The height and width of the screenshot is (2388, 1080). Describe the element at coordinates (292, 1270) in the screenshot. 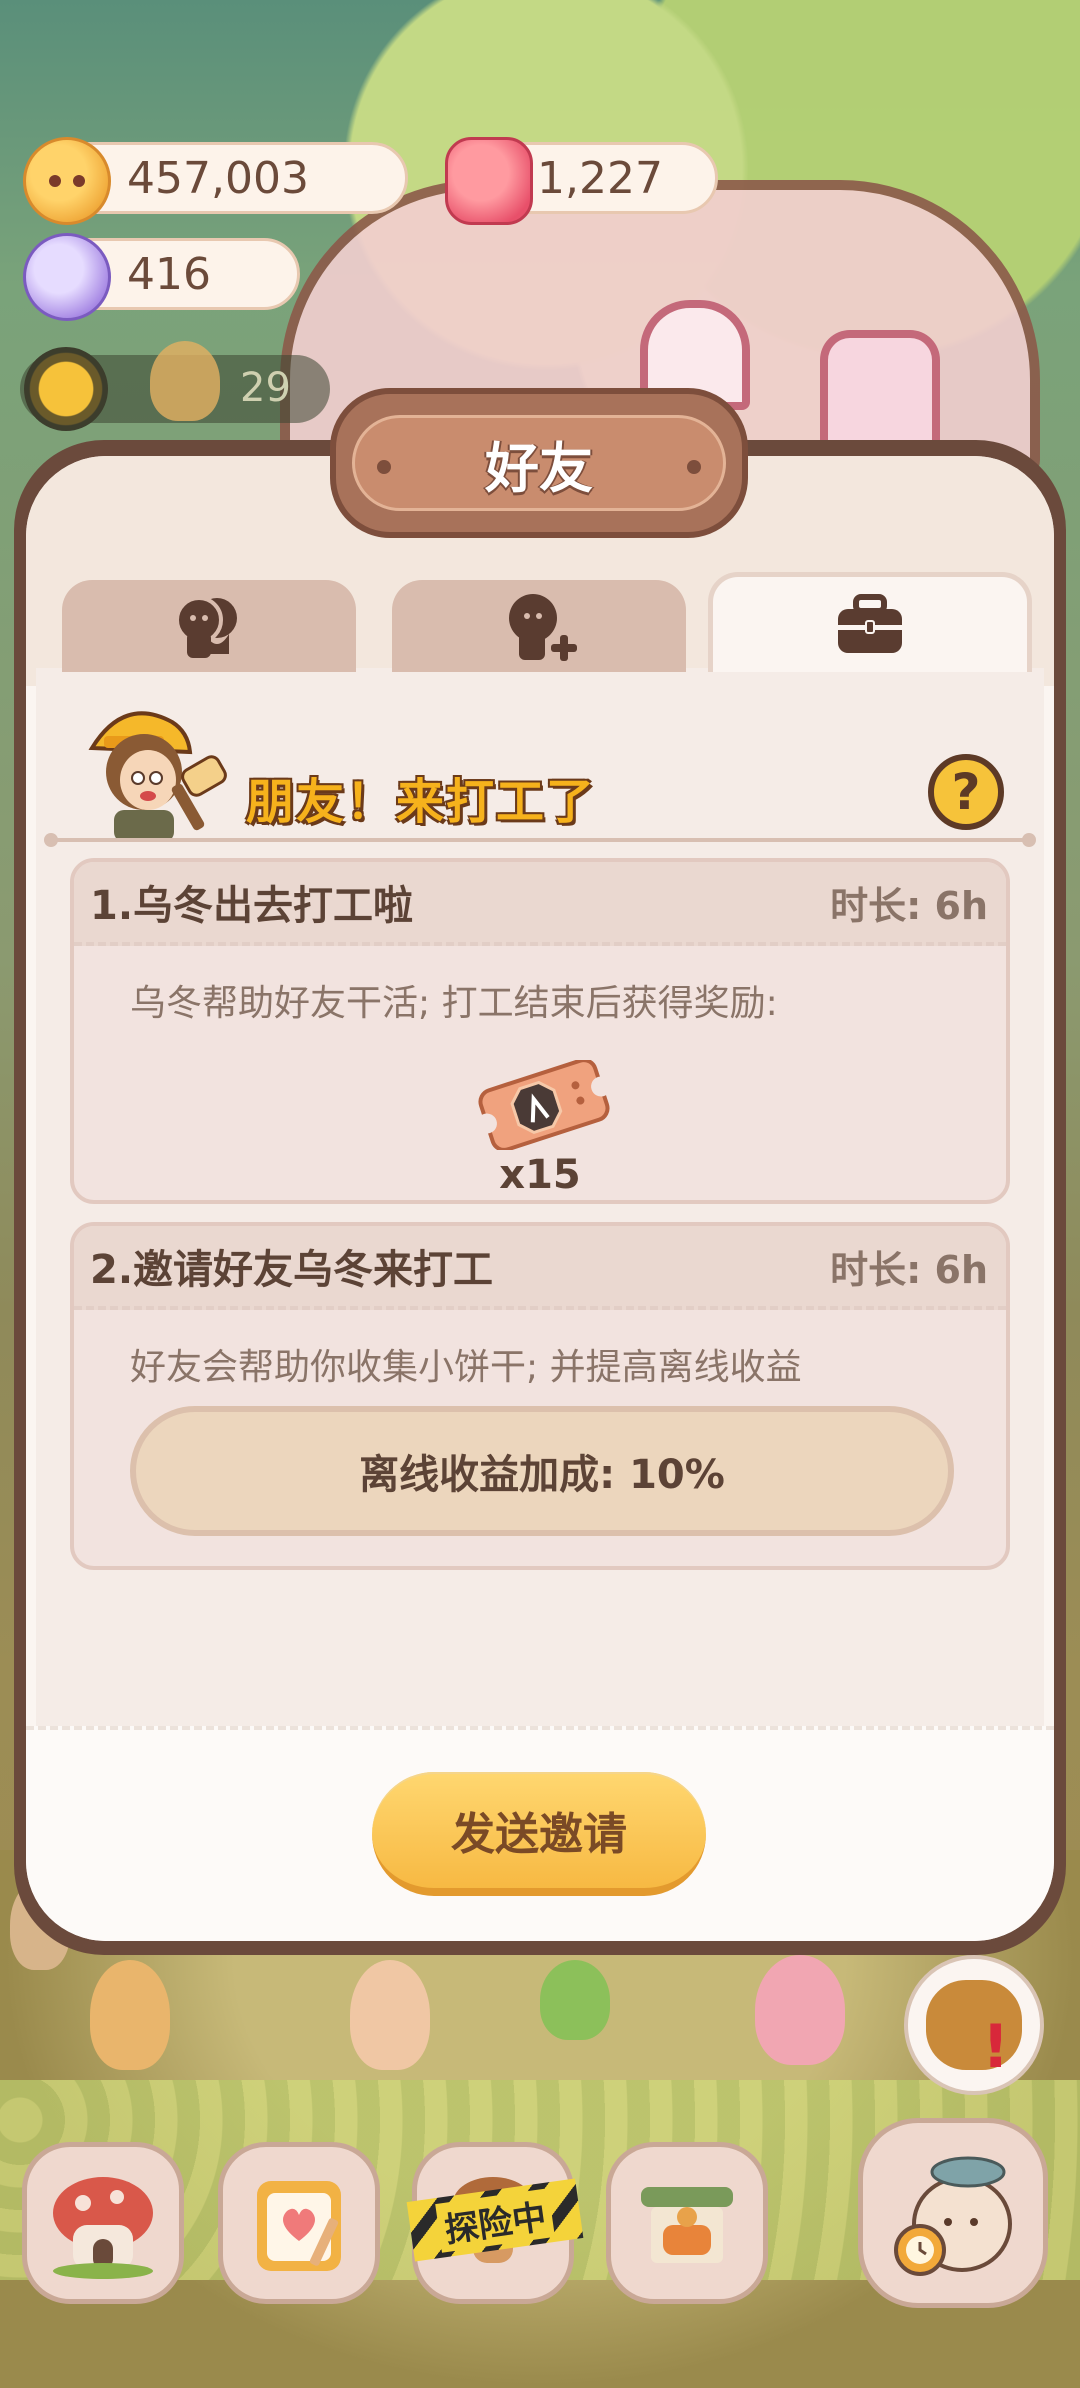

I see `card-title: 2.邀请好友乌冬来打工` at that location.